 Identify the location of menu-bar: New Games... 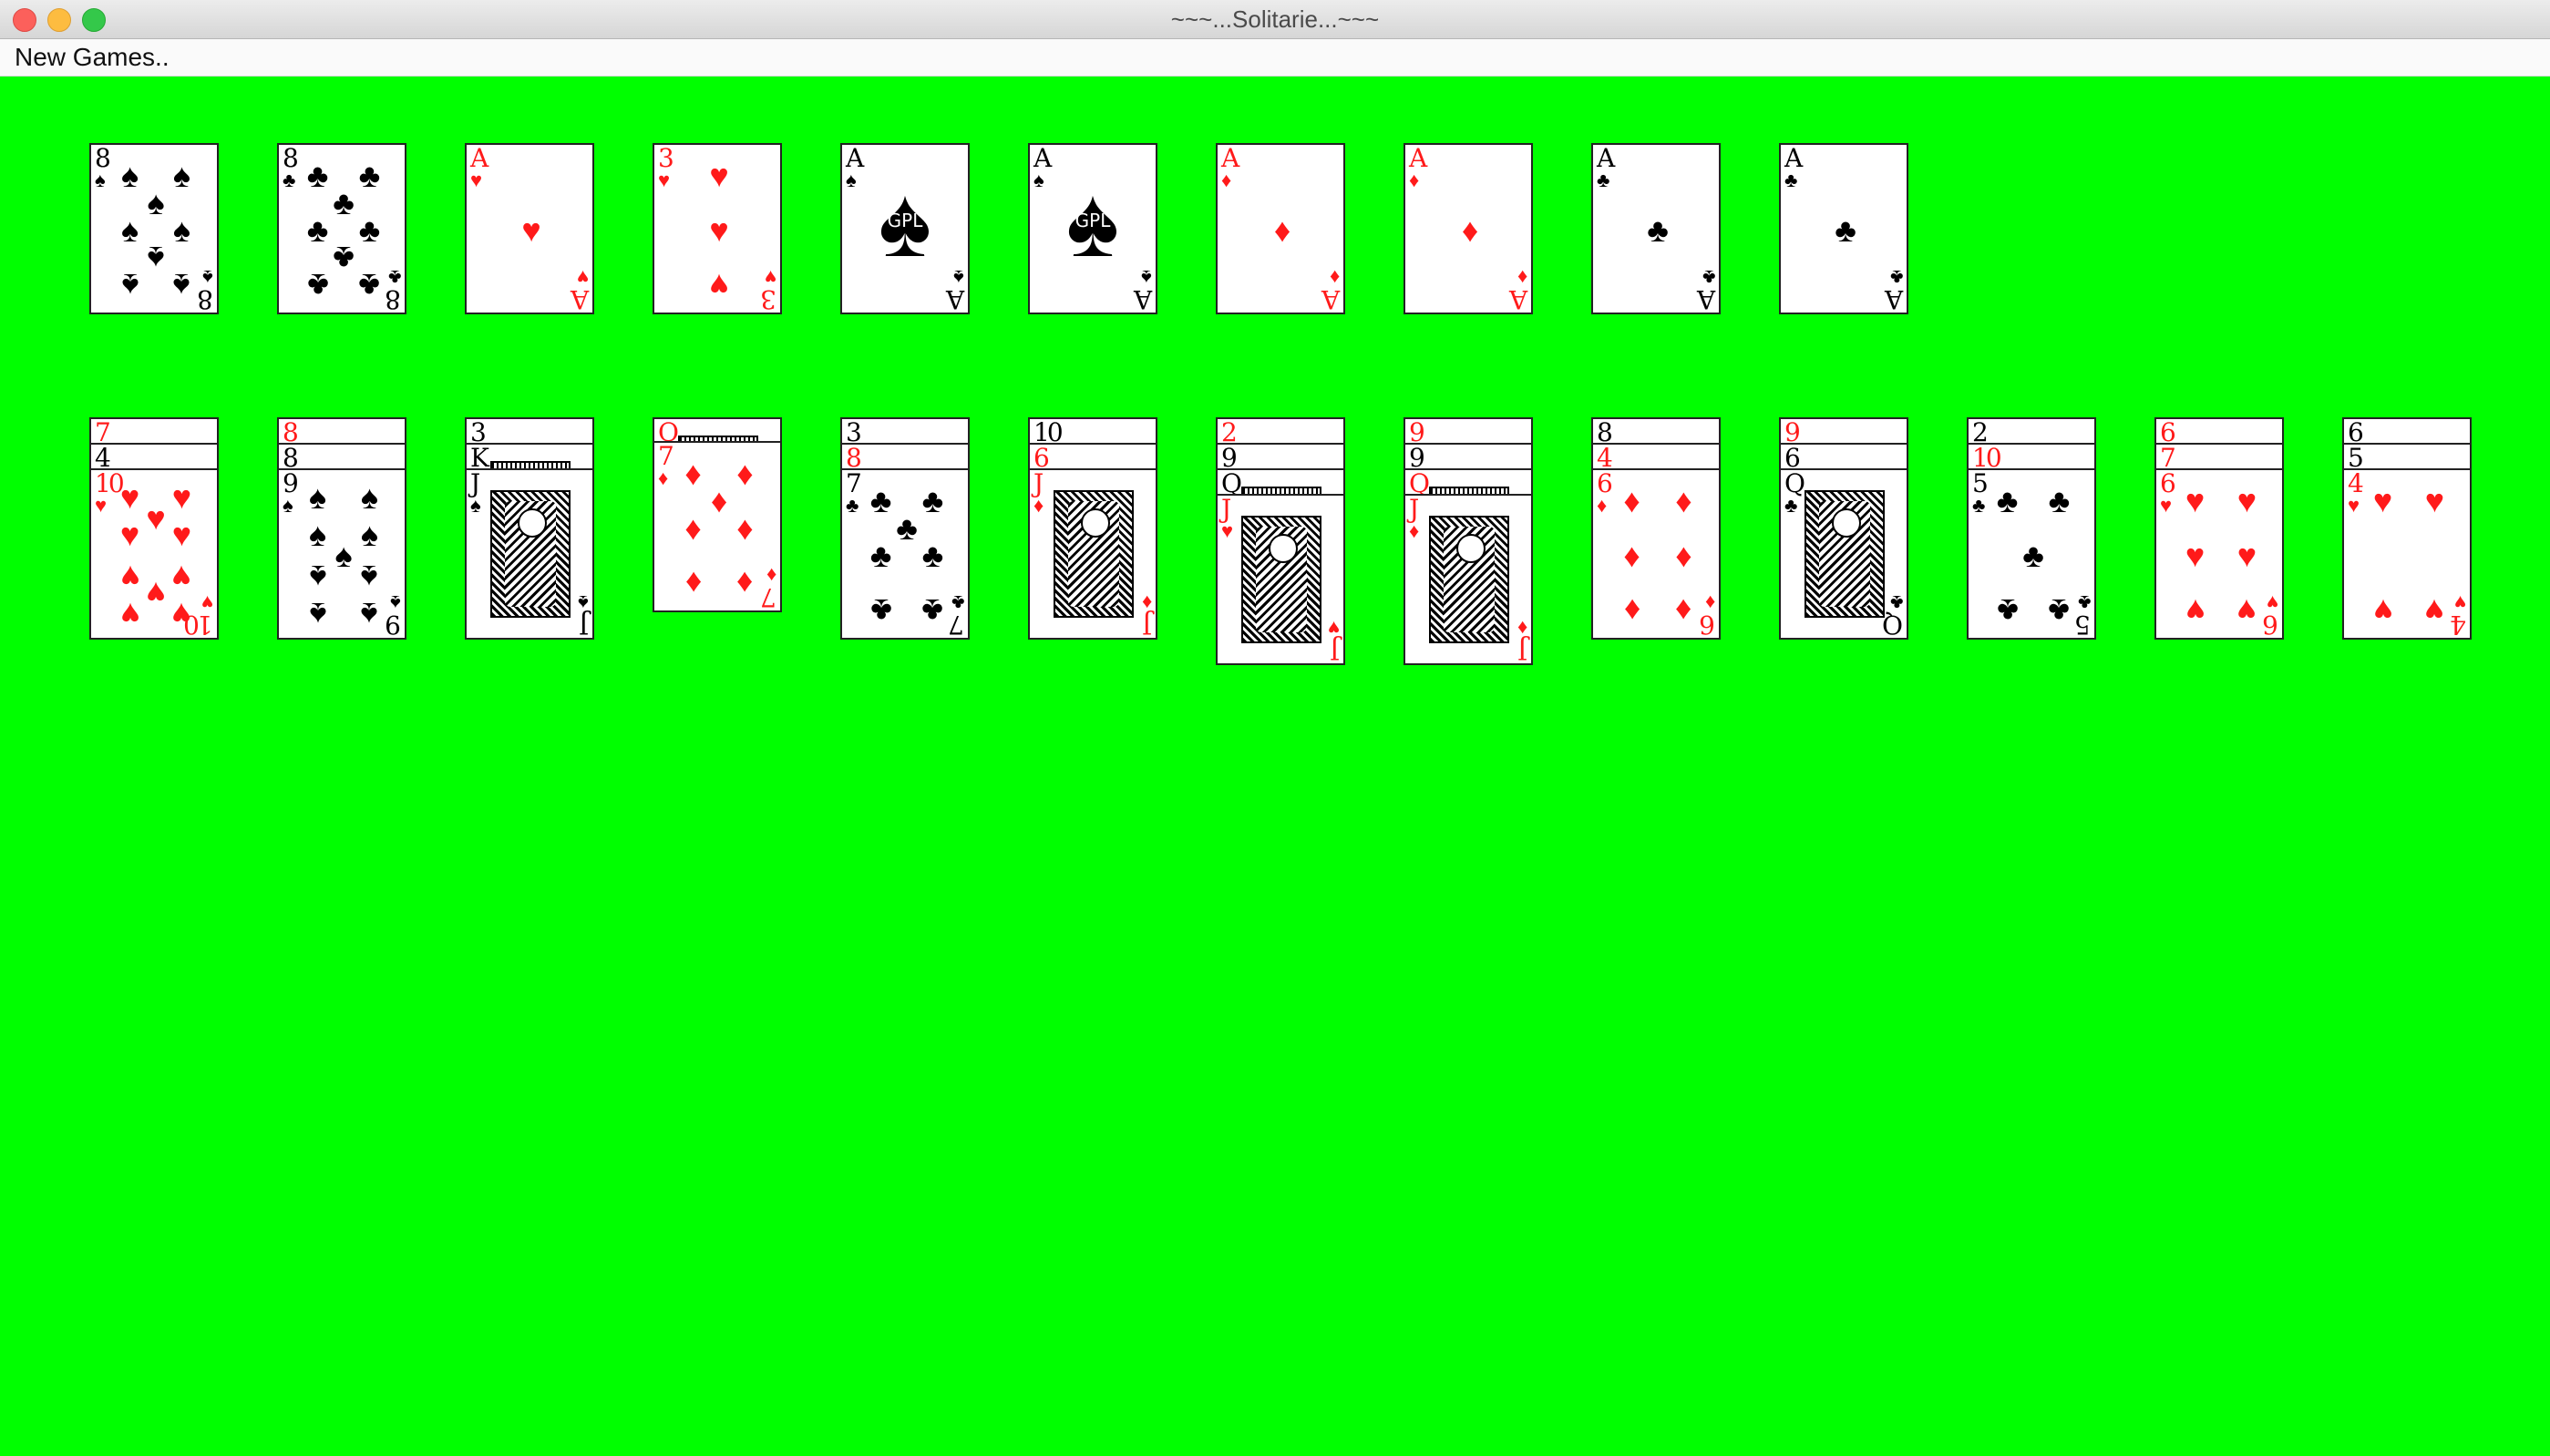
(1275, 58).